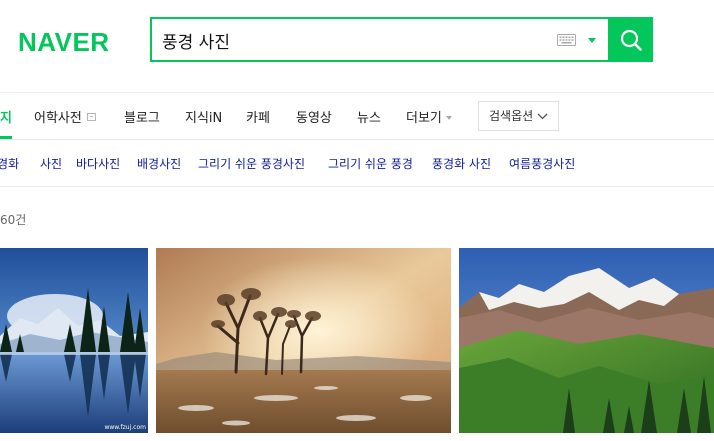 The image size is (714, 441). Describe the element at coordinates (203, 116) in the screenshot. I see `tab-kin: 지식iN` at that location.